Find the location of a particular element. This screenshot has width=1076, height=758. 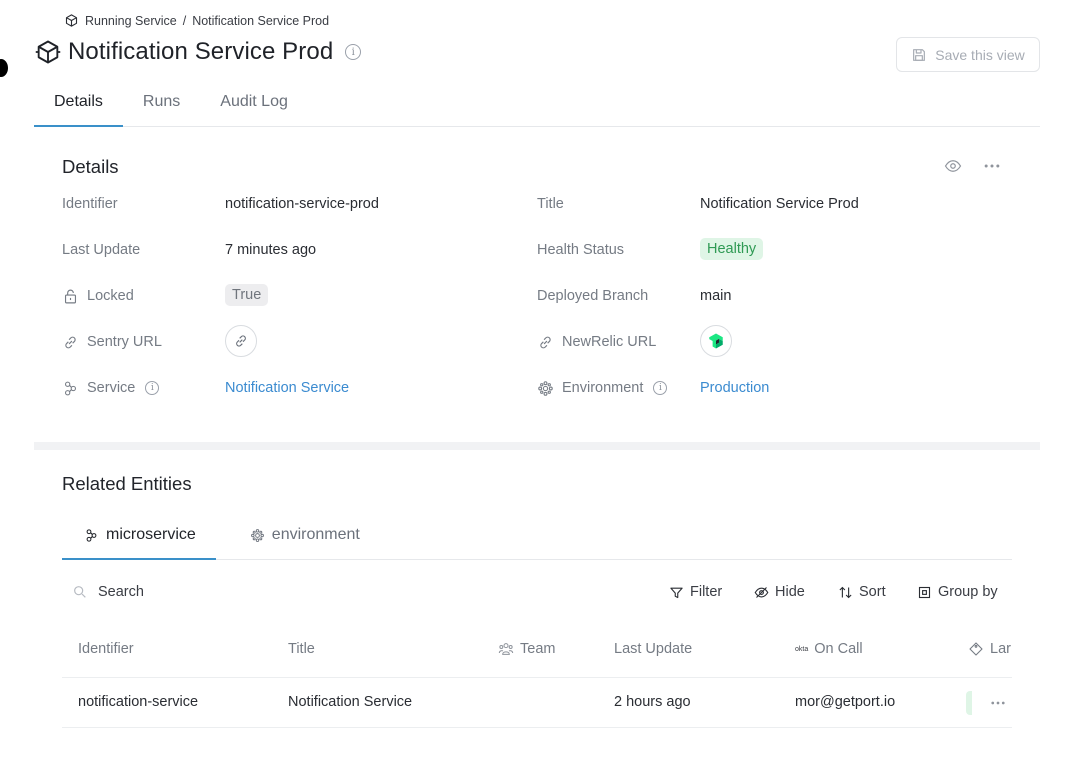

prop-identifier: Identifier is located at coordinates (90, 204).